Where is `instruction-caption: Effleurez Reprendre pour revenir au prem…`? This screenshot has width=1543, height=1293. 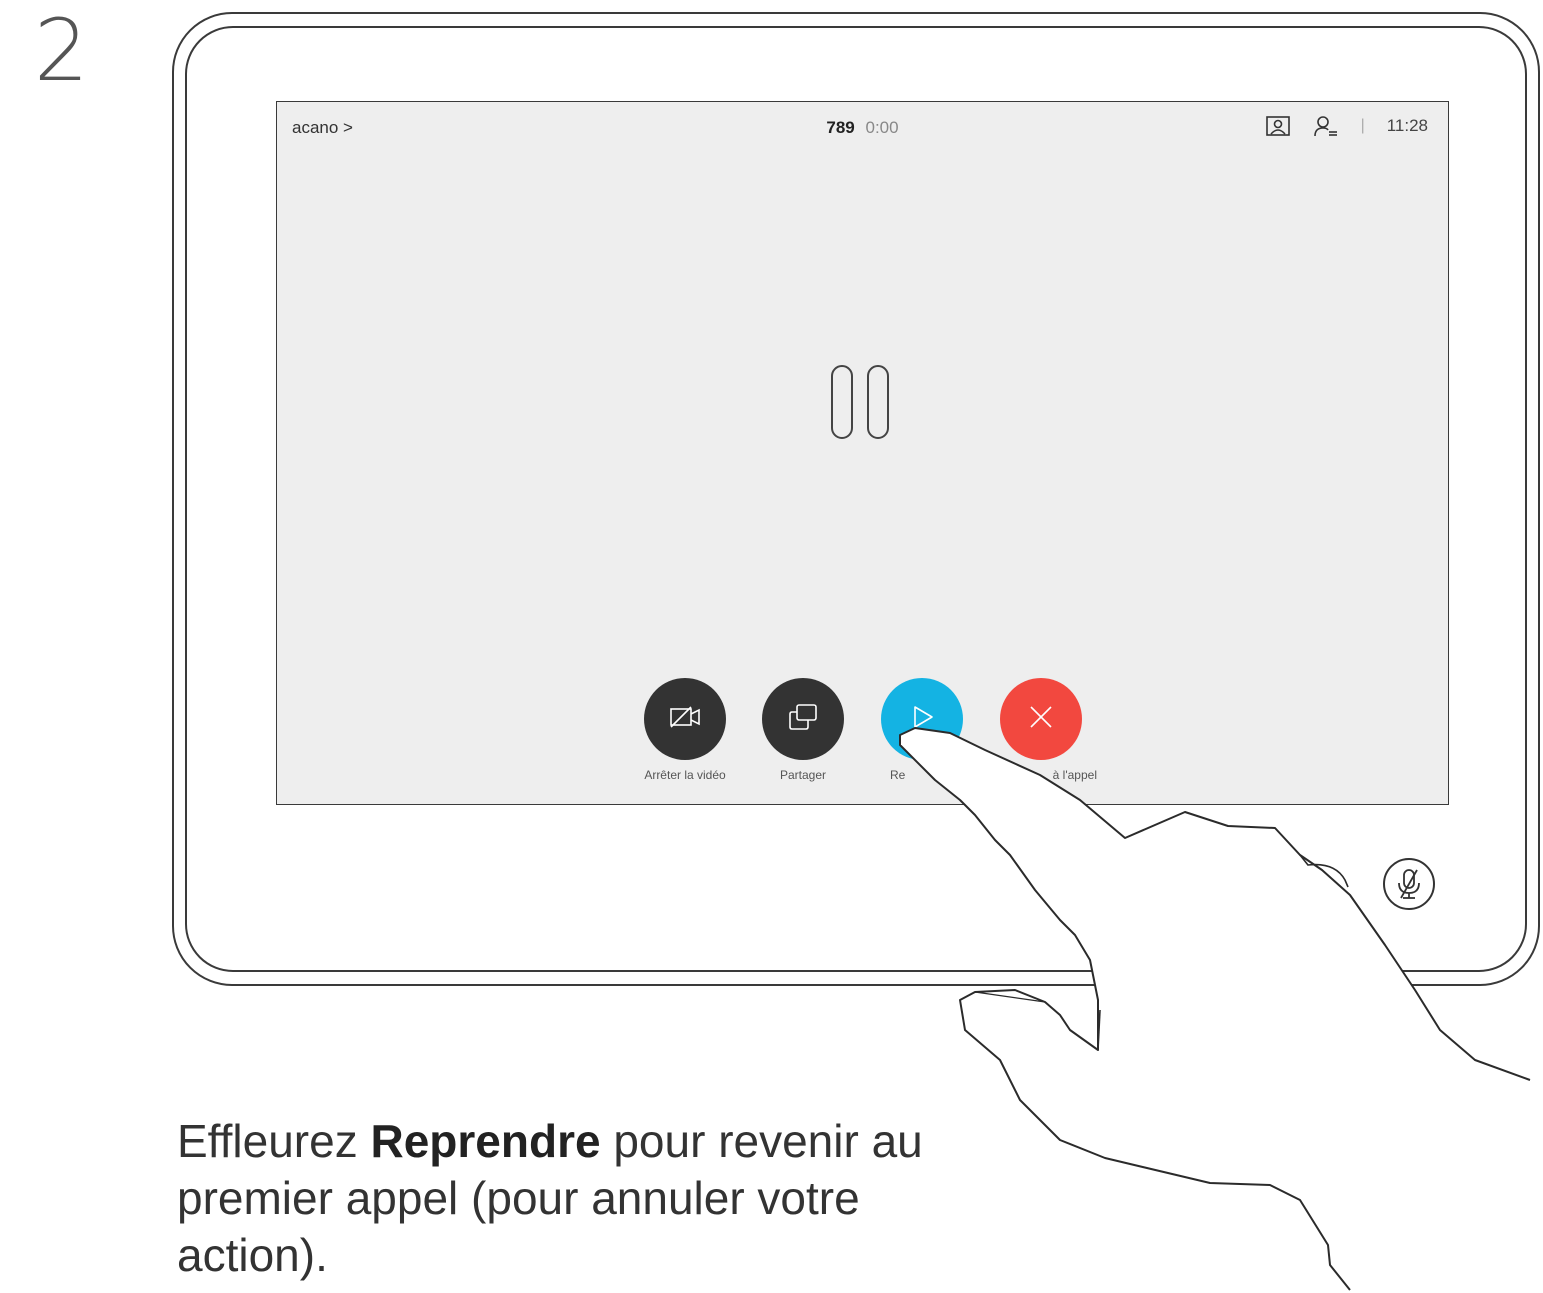 instruction-caption: Effleurez Reprendre pour revenir au prem… is located at coordinates (557, 1198).